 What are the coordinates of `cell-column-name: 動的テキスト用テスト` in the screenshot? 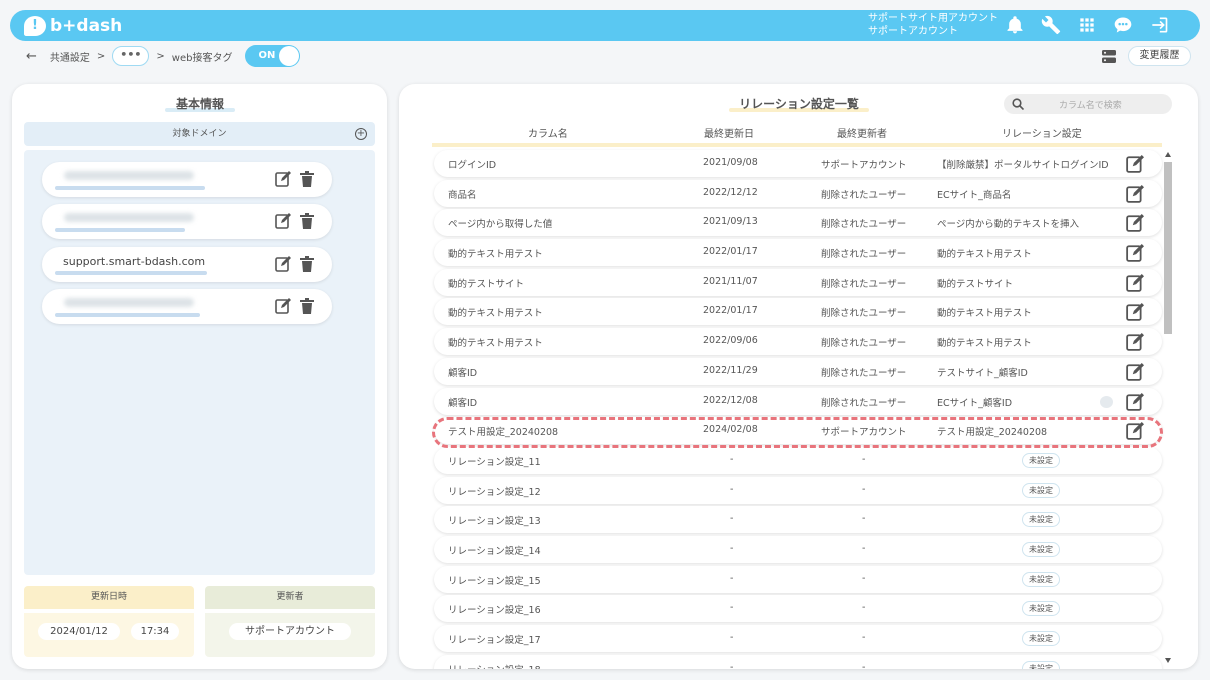 It's located at (495, 344).